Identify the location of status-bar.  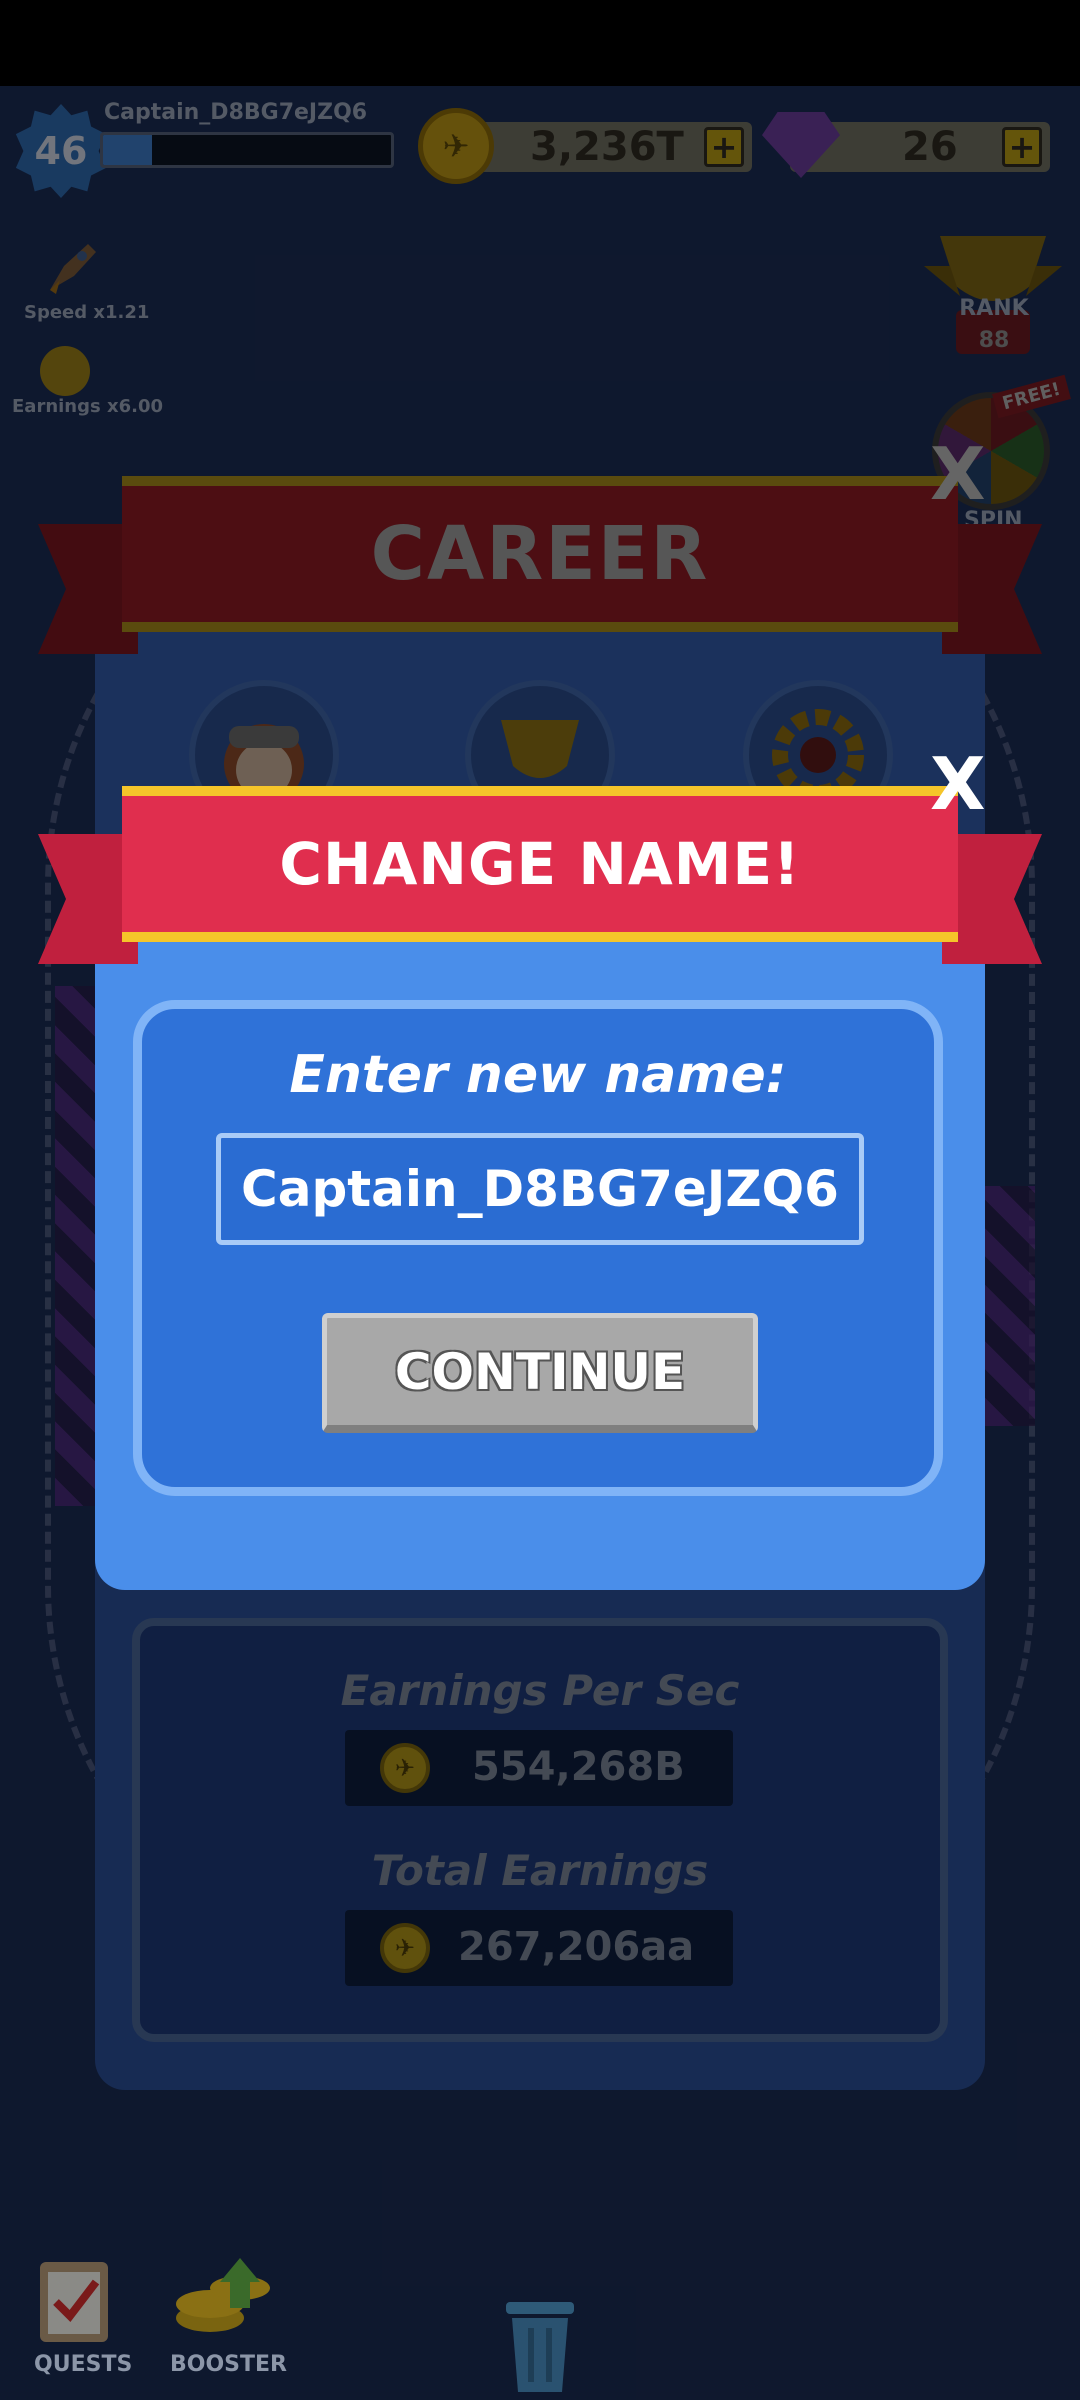
(540, 43).